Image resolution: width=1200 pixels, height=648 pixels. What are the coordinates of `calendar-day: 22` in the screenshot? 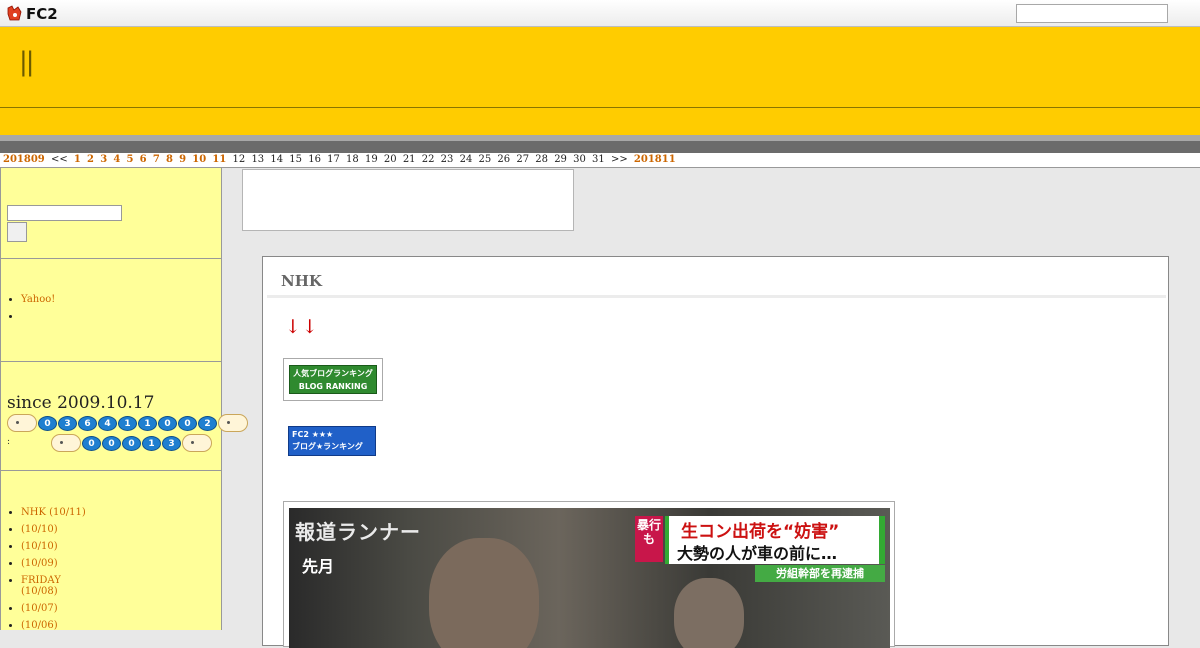 It's located at (428, 159).